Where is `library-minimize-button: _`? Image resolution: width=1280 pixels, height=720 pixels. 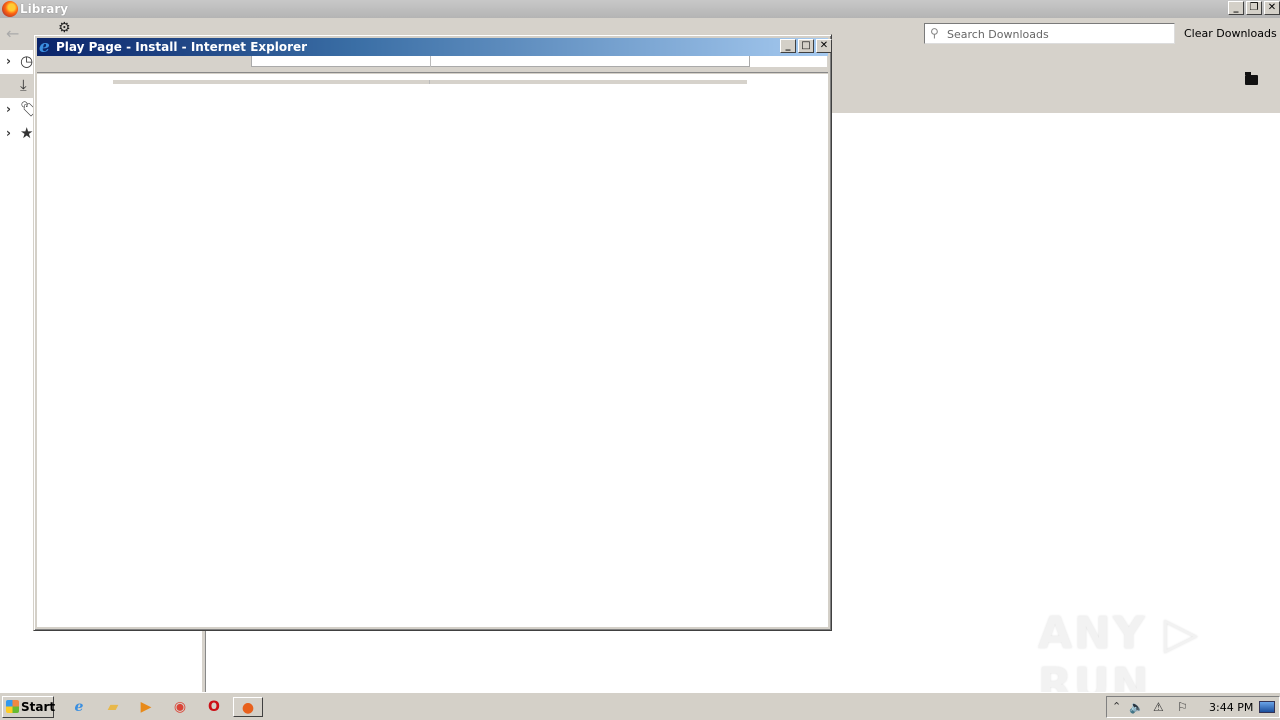
library-minimize-button: _ is located at coordinates (1236, 8).